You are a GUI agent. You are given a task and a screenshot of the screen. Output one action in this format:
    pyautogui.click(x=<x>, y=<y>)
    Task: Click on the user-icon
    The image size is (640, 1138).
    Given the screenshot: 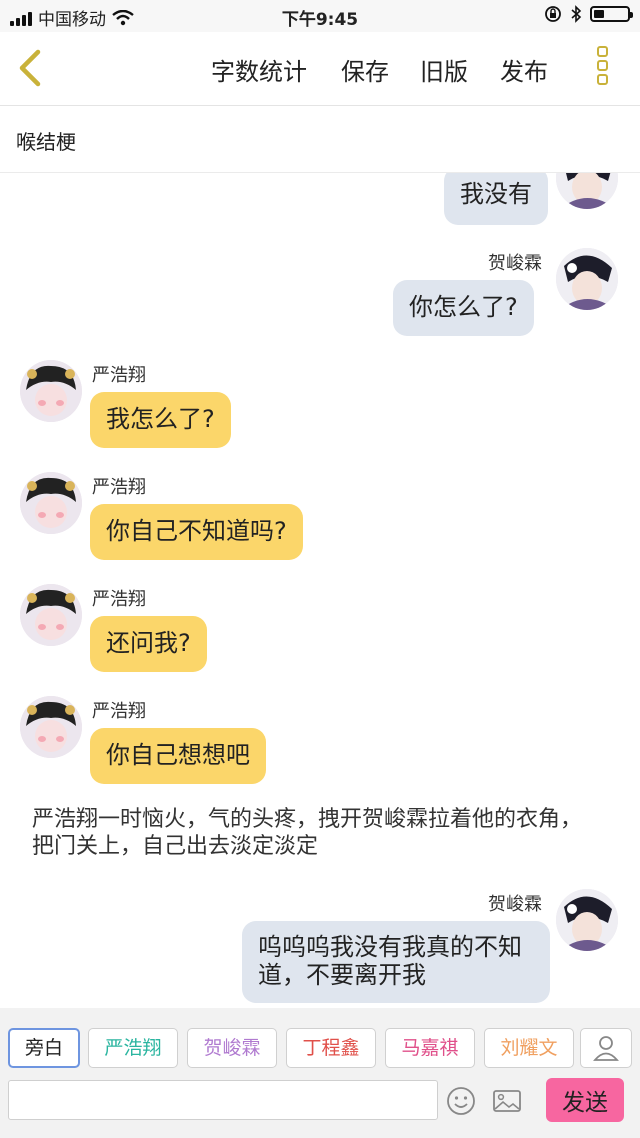 What is the action you would take?
    pyautogui.click(x=606, y=1048)
    